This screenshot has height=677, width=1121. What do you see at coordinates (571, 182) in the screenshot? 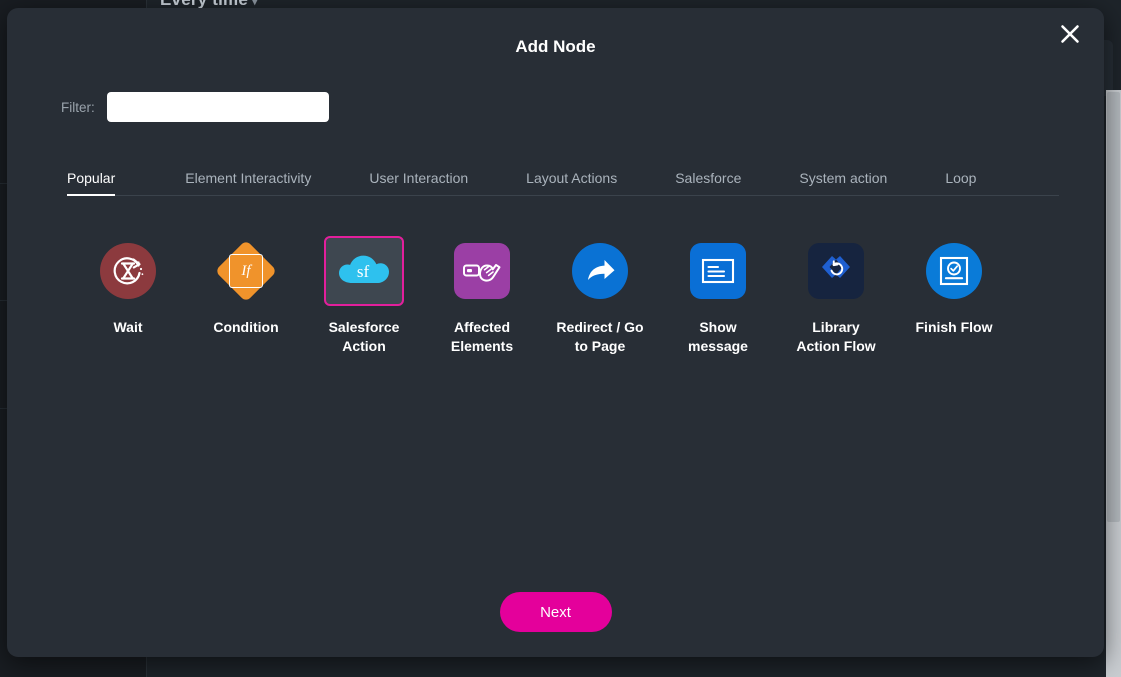
I see `tab-layout-actions: Layout Actions` at bounding box center [571, 182].